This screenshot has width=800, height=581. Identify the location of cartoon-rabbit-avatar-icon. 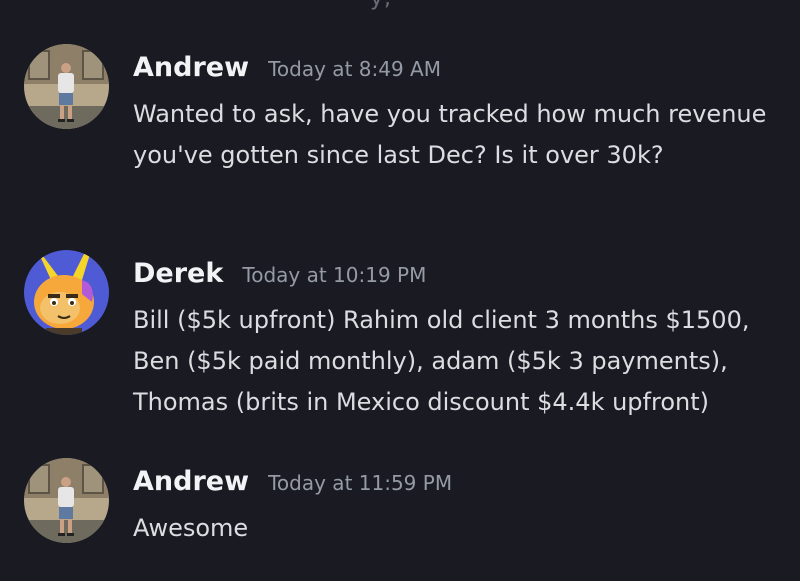
(66, 292).